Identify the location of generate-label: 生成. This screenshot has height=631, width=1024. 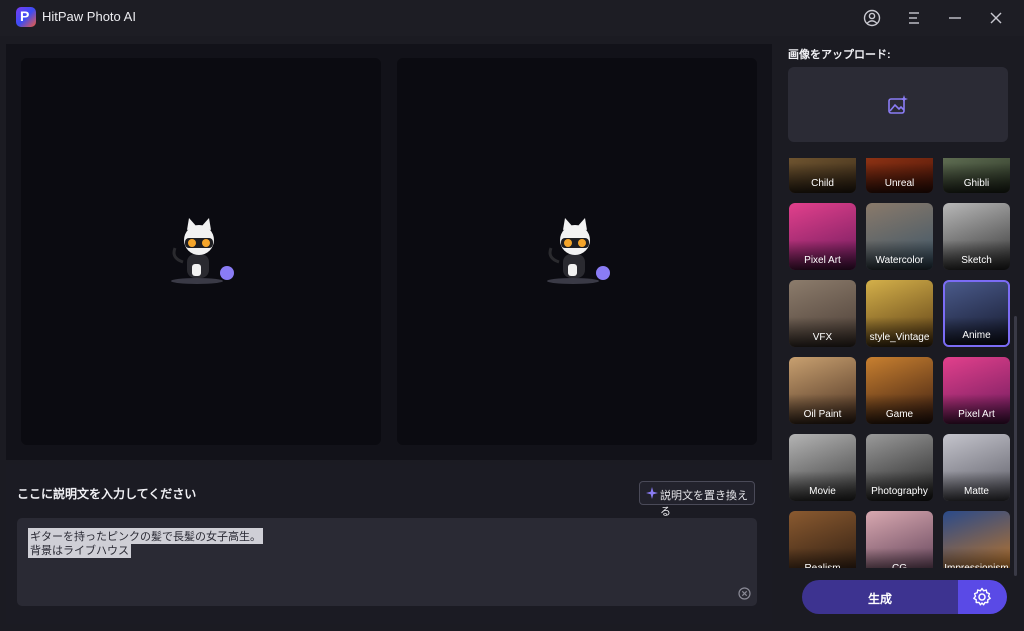
(879, 599).